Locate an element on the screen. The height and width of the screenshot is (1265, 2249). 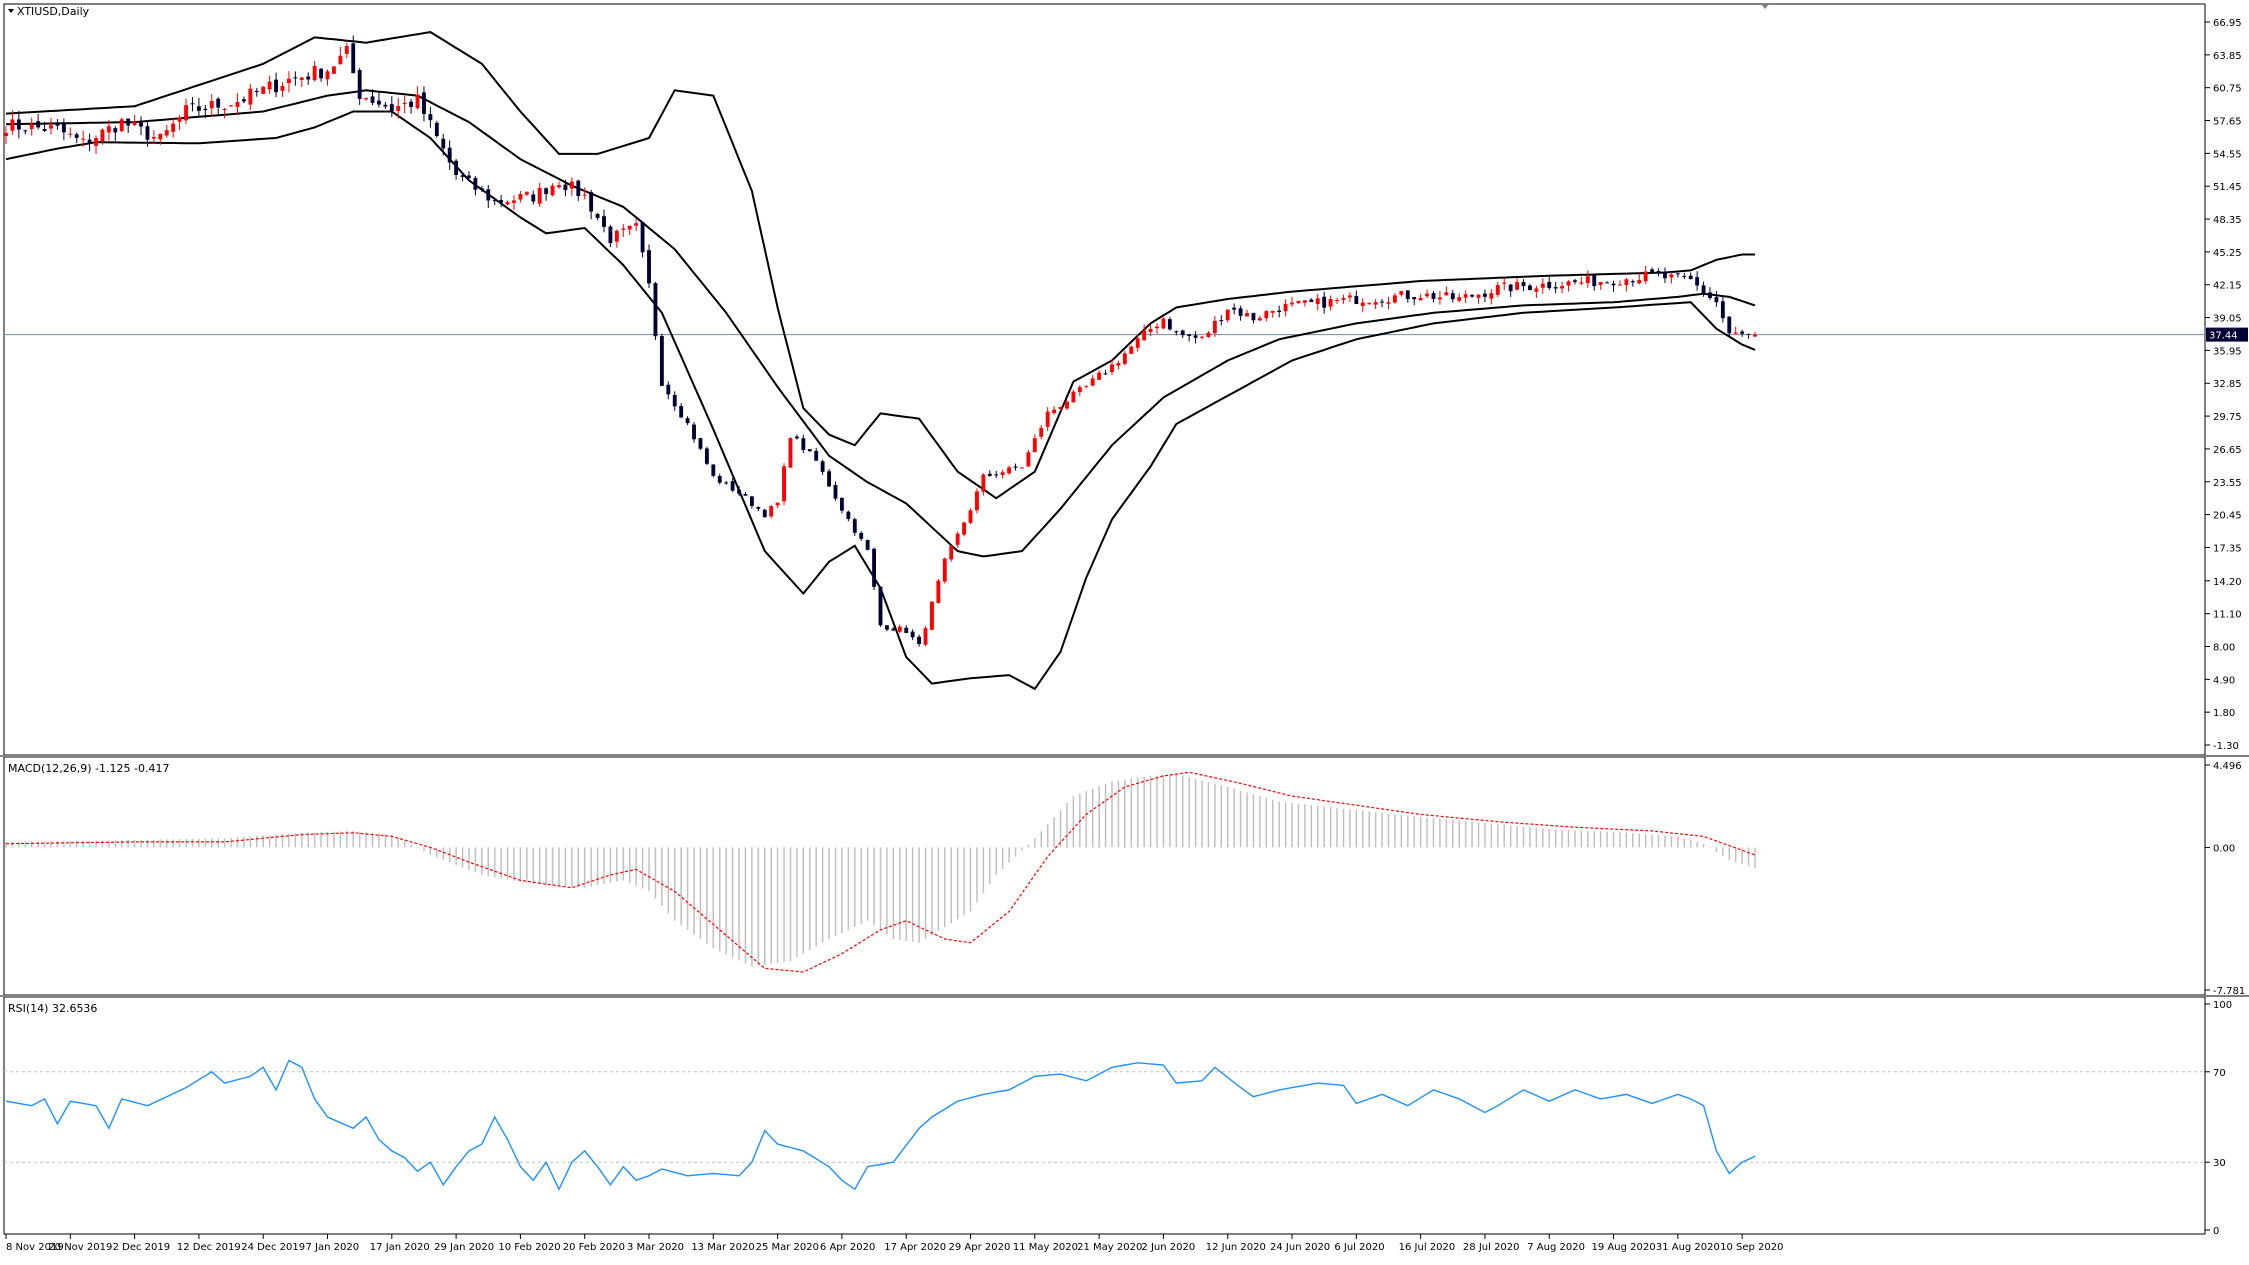
price-axis-label: 48.35 is located at coordinates (2227, 220).